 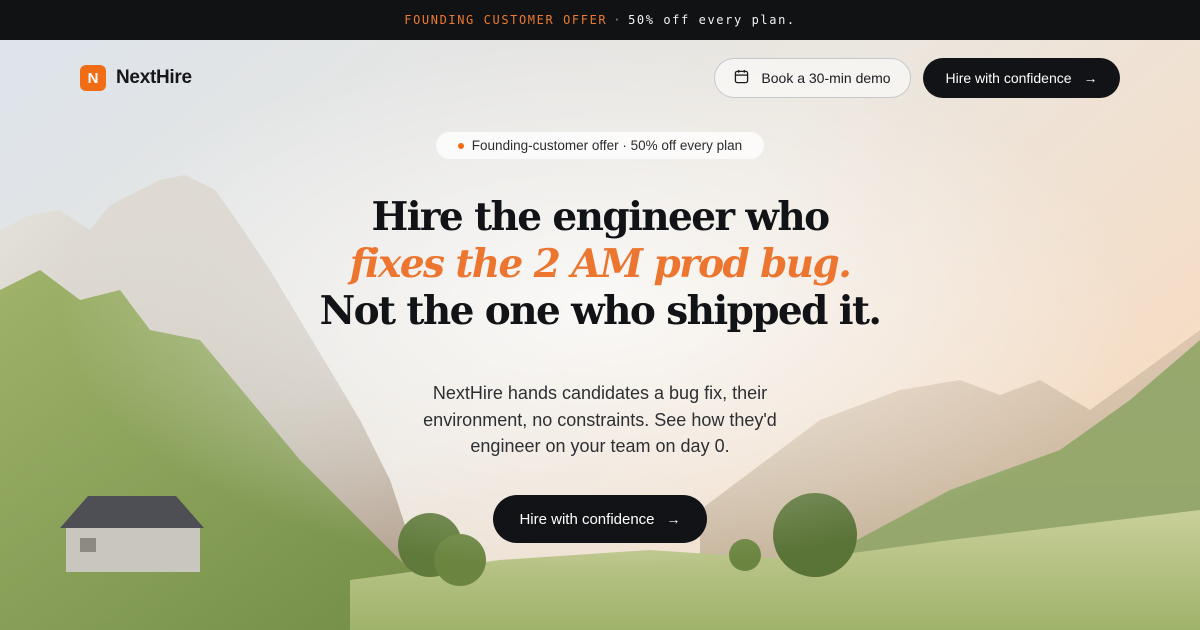 I want to click on headline-line-3: Not the one who shipped it., so click(x=600, y=311).